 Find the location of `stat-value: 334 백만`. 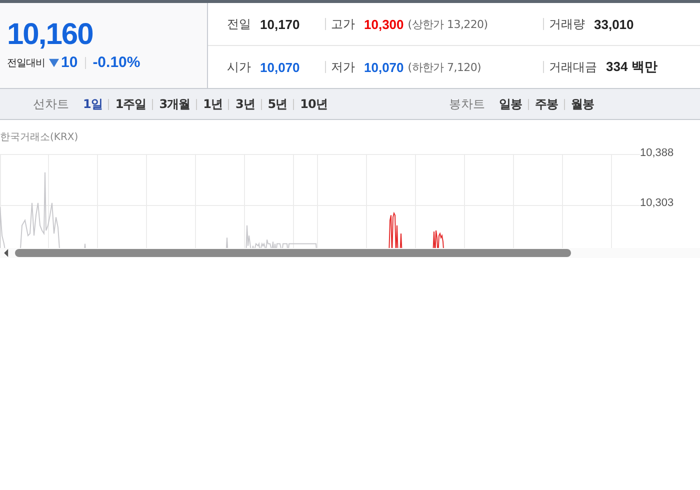

stat-value: 334 백만 is located at coordinates (632, 67).